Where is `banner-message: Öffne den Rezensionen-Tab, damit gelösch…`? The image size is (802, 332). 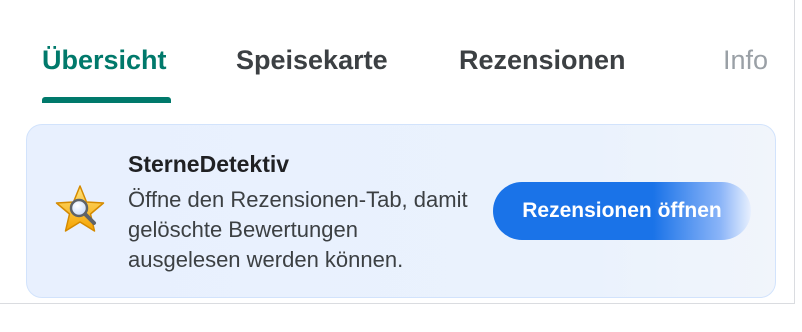 banner-message: Öffne den Rezensionen-Tab, damit gelösch… is located at coordinates (298, 229).